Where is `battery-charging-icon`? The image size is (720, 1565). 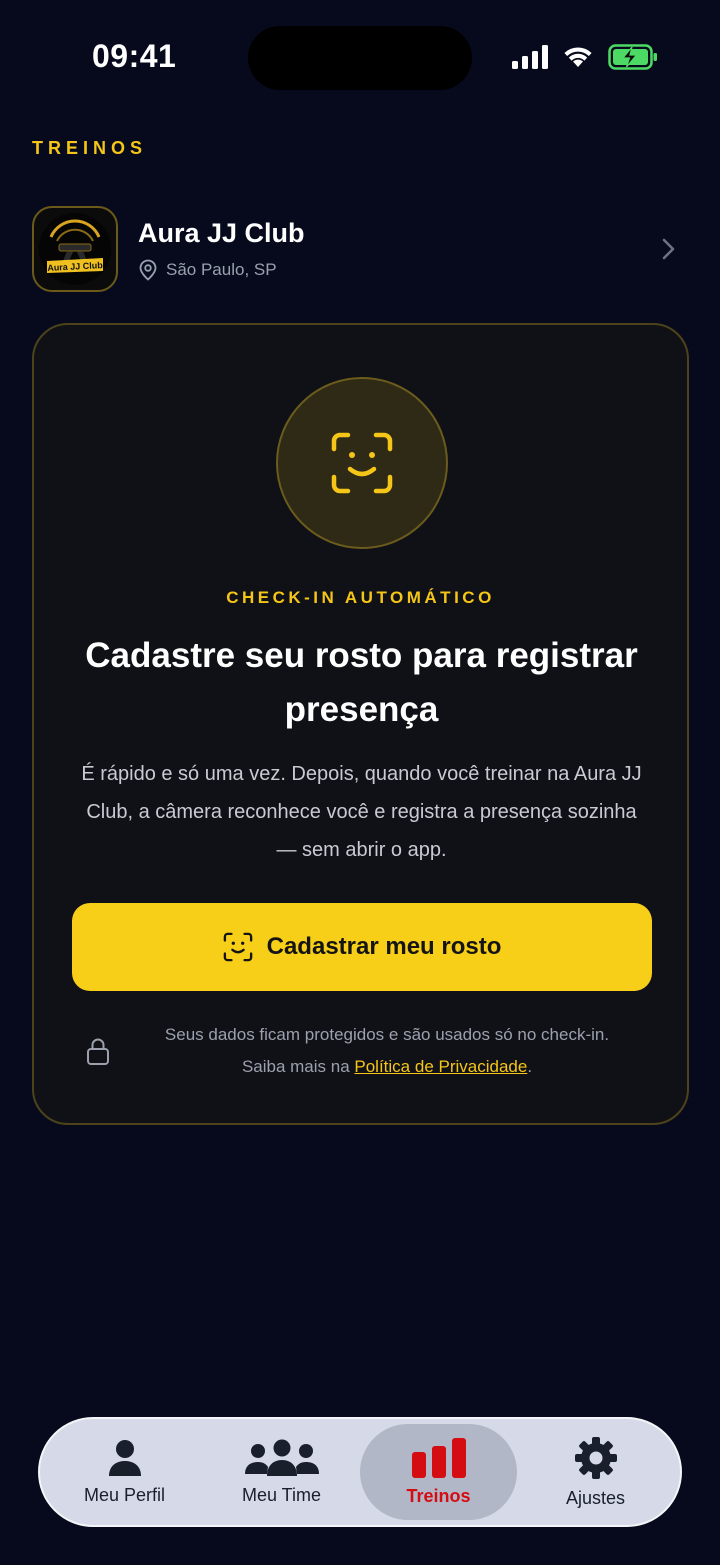 battery-charging-icon is located at coordinates (632, 57).